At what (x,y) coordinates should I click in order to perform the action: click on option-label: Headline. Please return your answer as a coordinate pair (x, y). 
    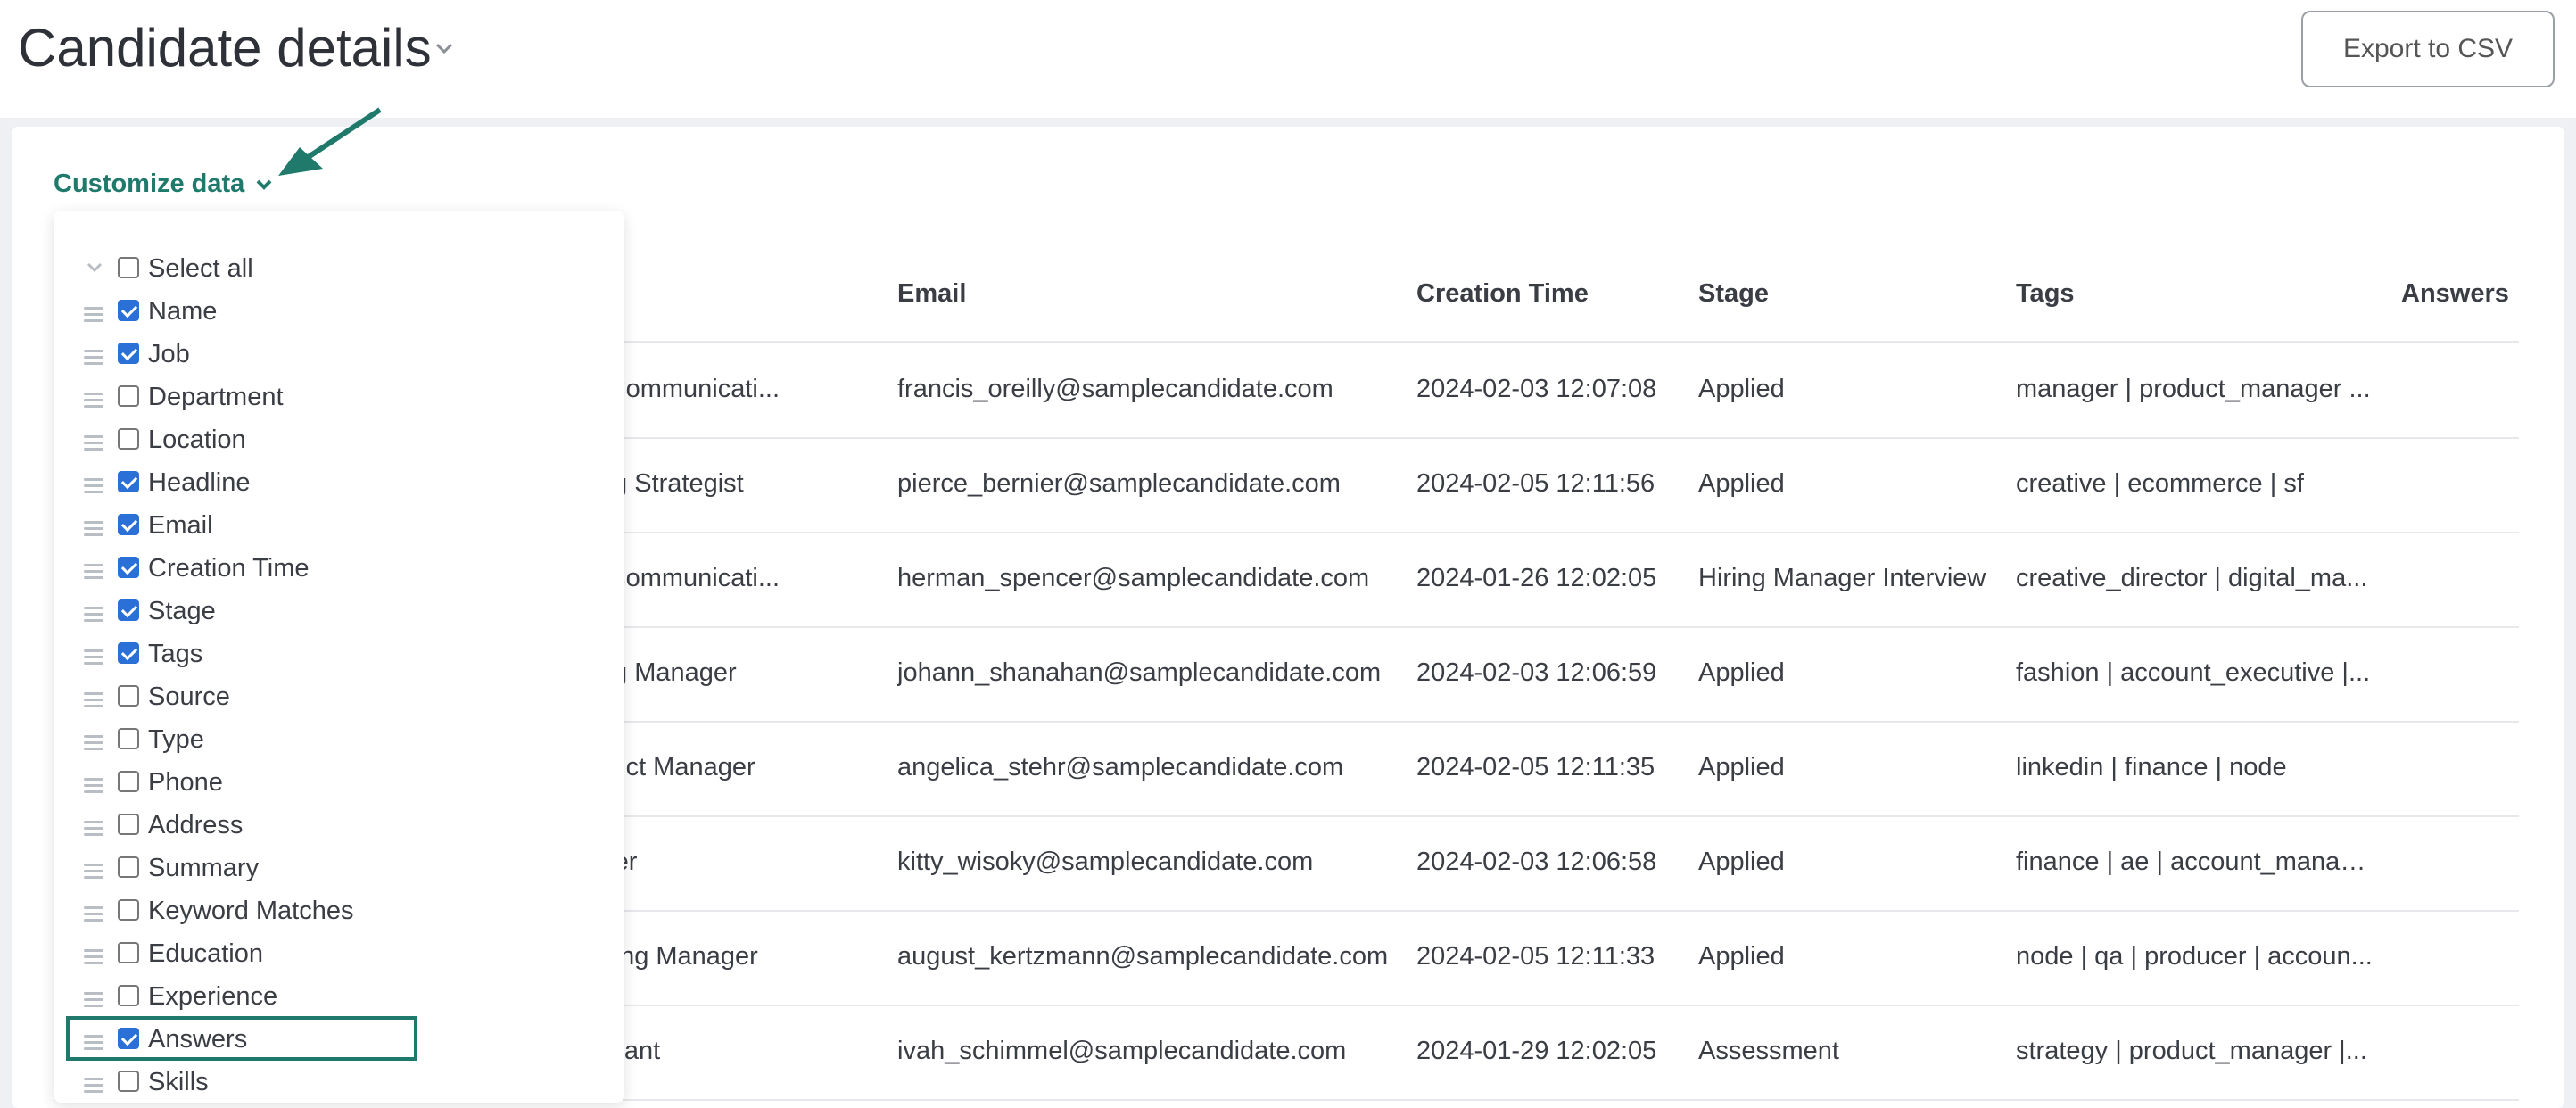
    Looking at the image, I should click on (199, 482).